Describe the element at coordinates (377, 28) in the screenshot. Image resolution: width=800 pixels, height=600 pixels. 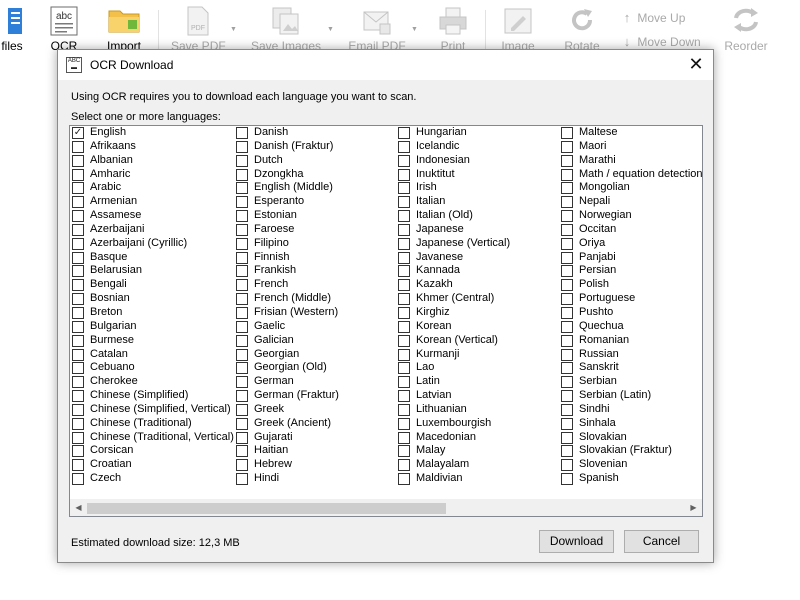
I see `email-pdf-button: Email PDF` at that location.